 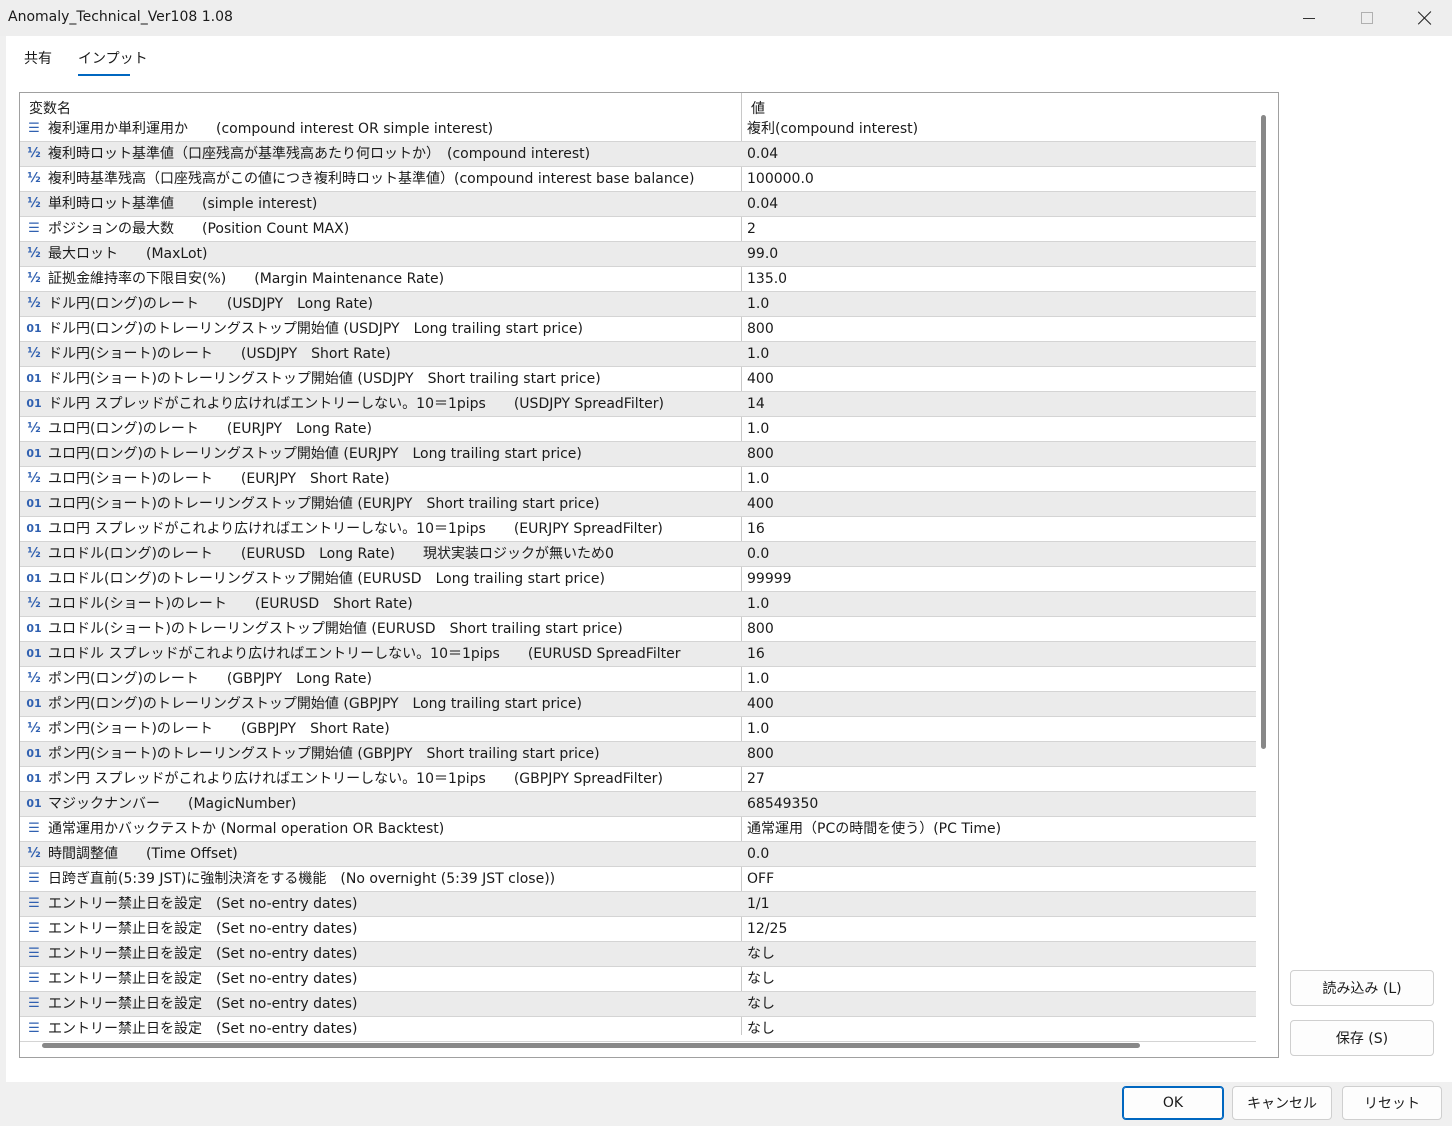 What do you see at coordinates (997, 404) in the screenshot?
I see `variable-value-cell: 14` at bounding box center [997, 404].